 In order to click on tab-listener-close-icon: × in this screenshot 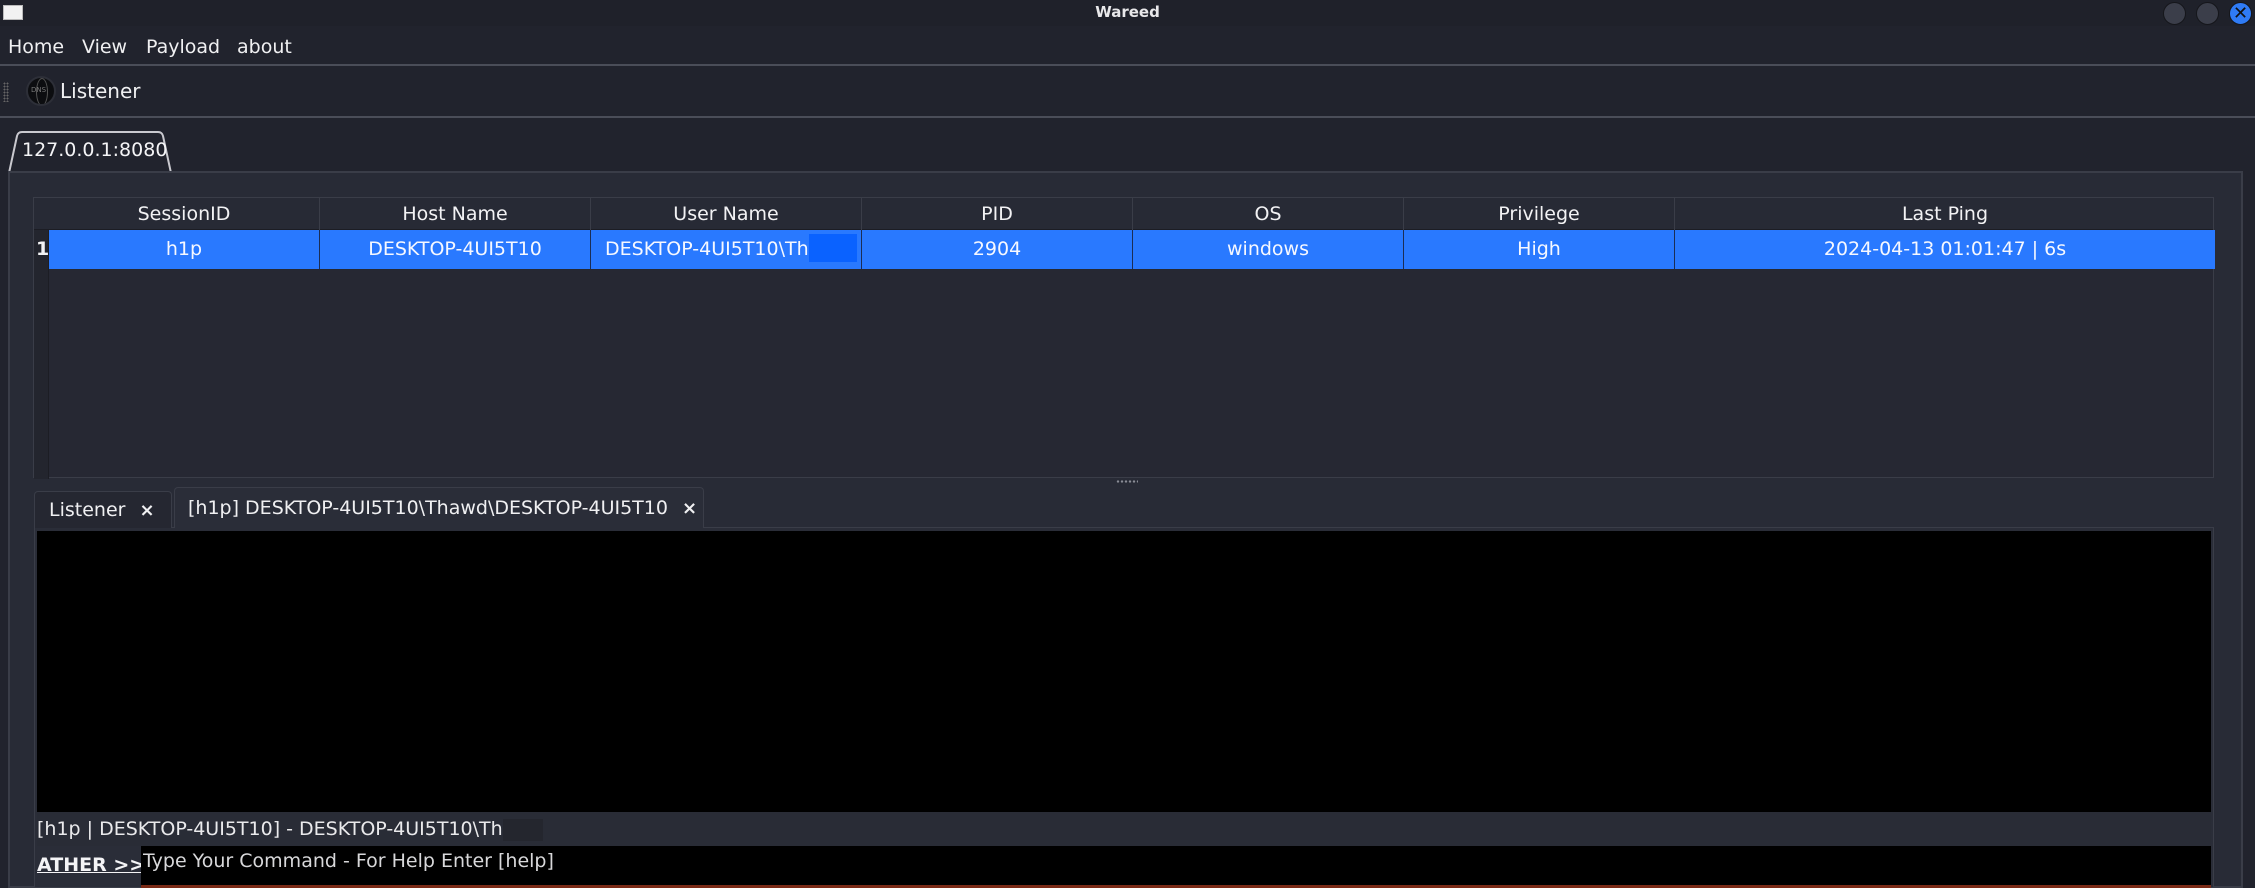, I will do `click(146, 510)`.